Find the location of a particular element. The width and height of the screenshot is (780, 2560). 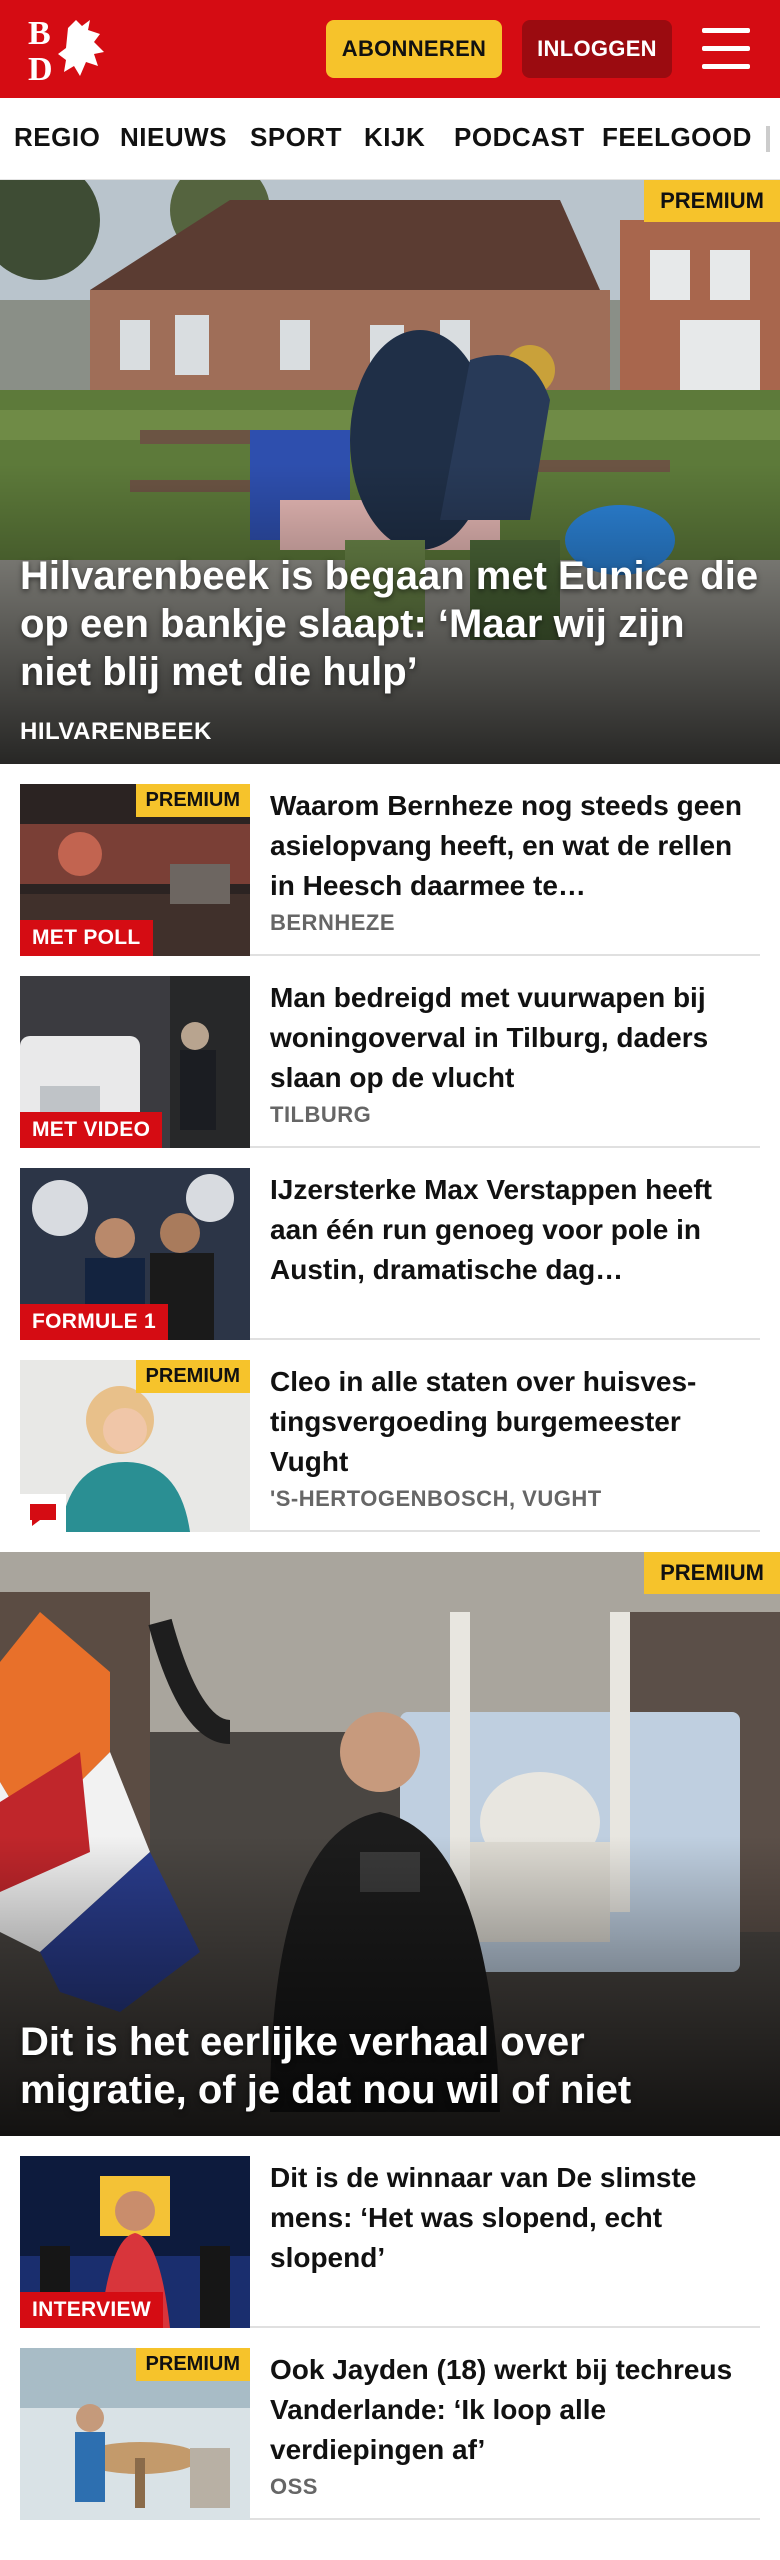

site-header: B D ABONNEREN INLOGGEN is located at coordinates (390, 49).